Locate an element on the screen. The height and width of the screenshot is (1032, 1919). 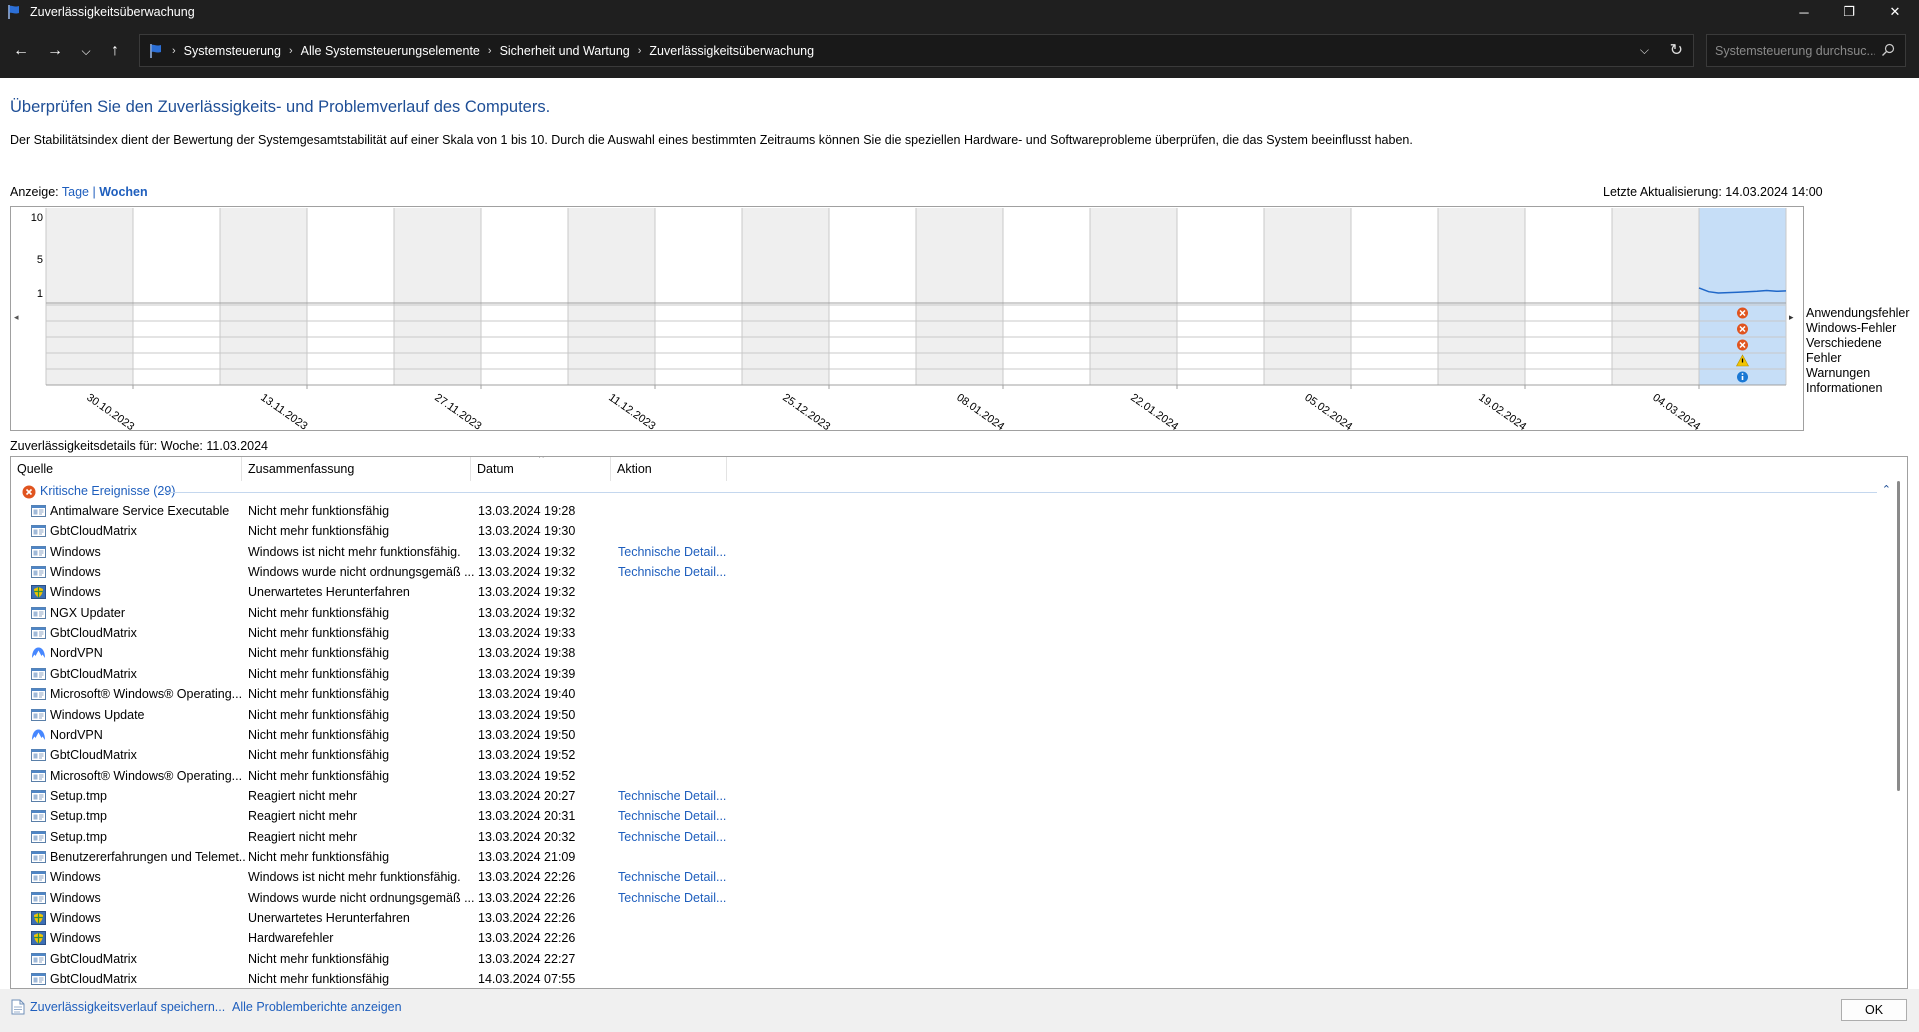
column-header-aktion: Aktion is located at coordinates (669, 469).